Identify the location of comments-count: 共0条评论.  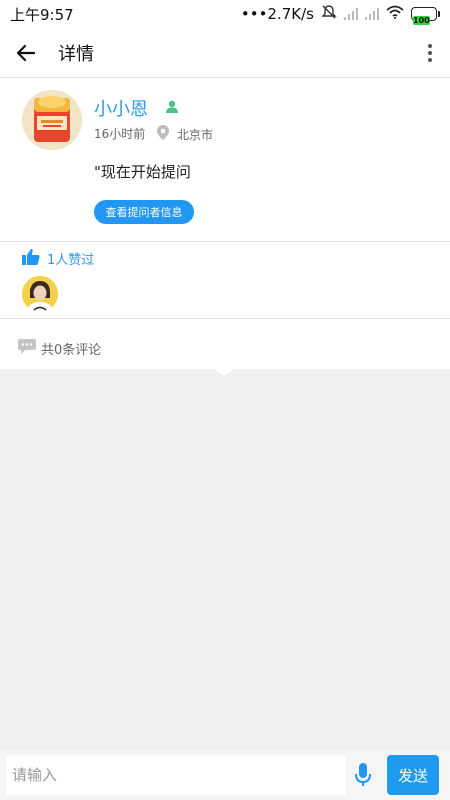
(71, 350).